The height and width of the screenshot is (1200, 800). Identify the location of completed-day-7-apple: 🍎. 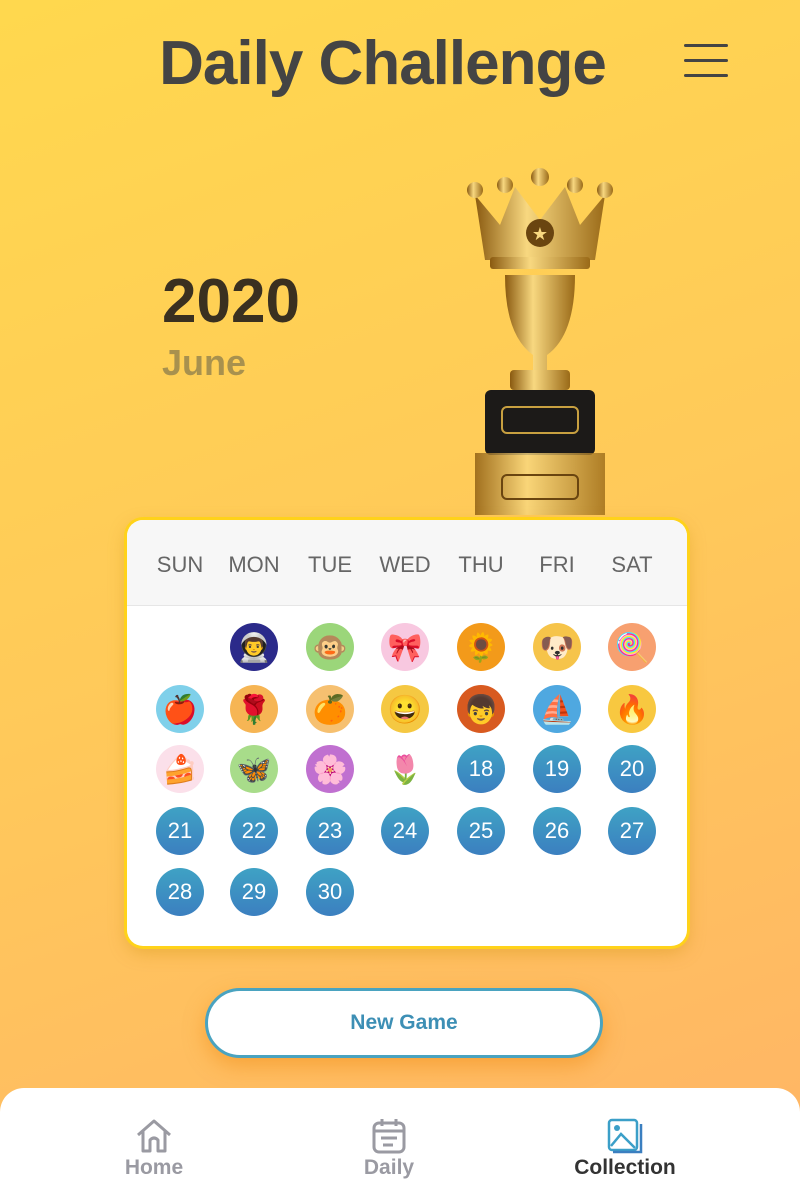
(180, 709).